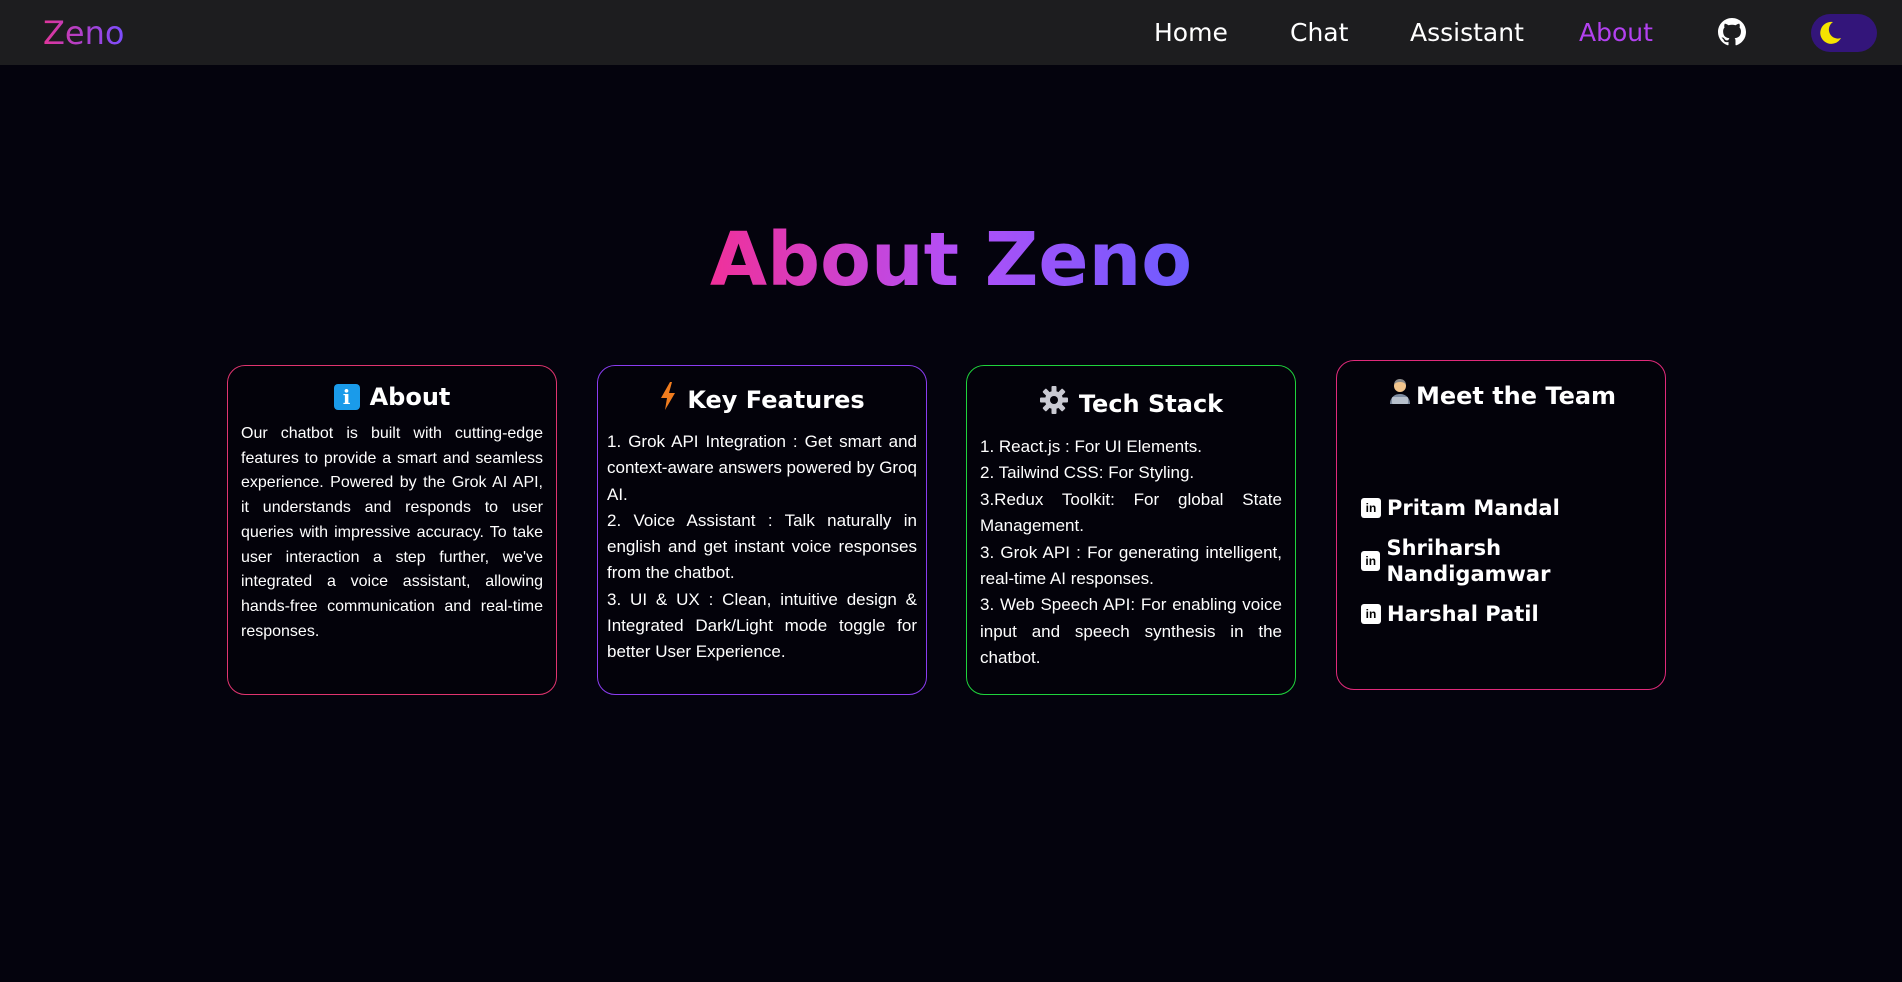  Describe the element at coordinates (1732, 32) in the screenshot. I see `github-icon` at that location.